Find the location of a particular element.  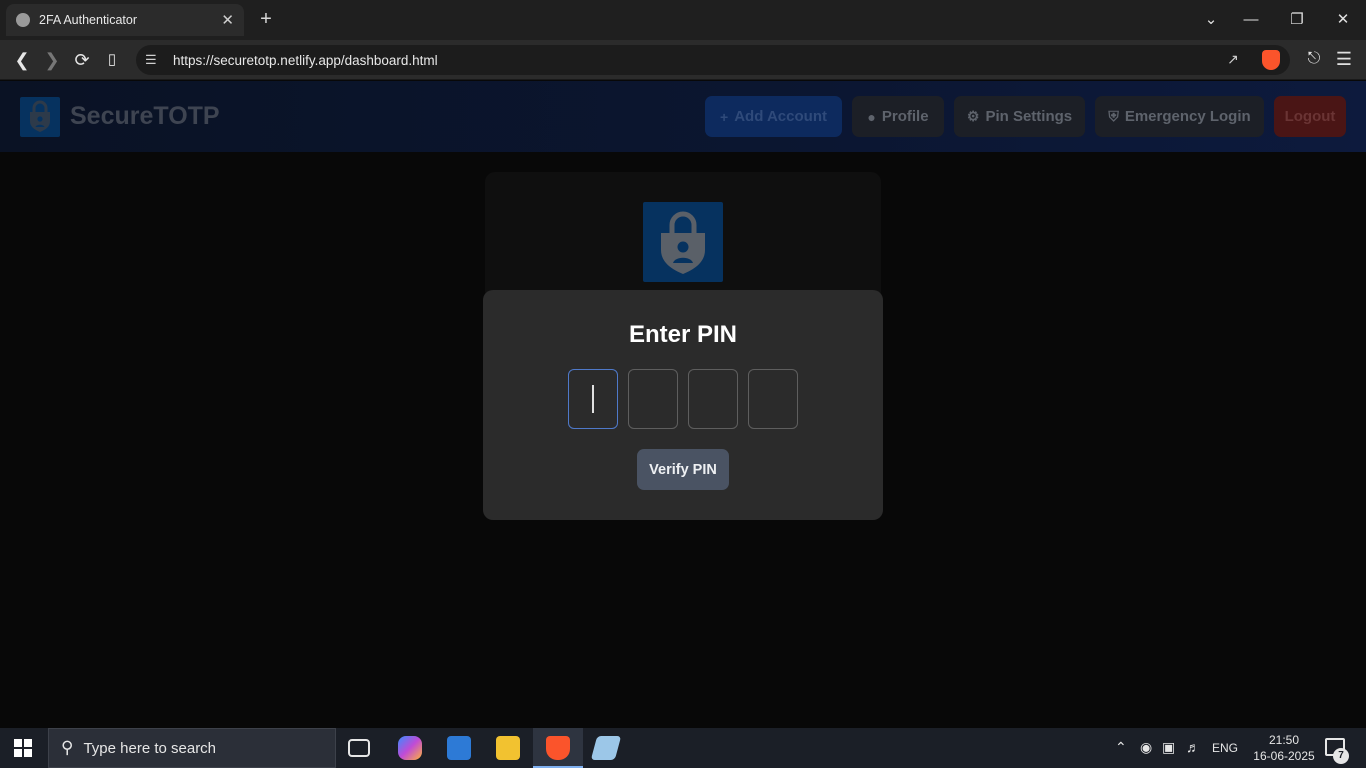

clock-time: 21:50 is located at coordinates (1284, 740).